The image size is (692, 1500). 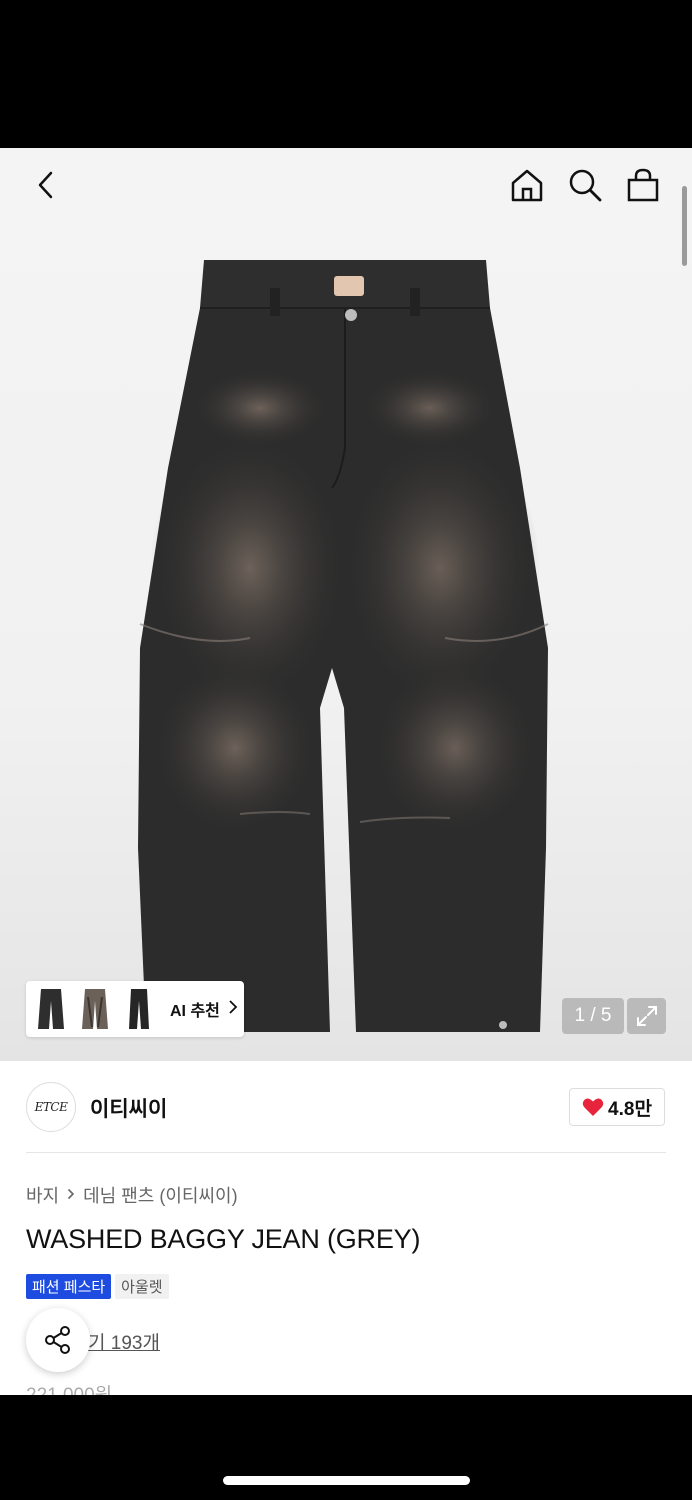 What do you see at coordinates (527, 185) in the screenshot?
I see `home-icon` at bounding box center [527, 185].